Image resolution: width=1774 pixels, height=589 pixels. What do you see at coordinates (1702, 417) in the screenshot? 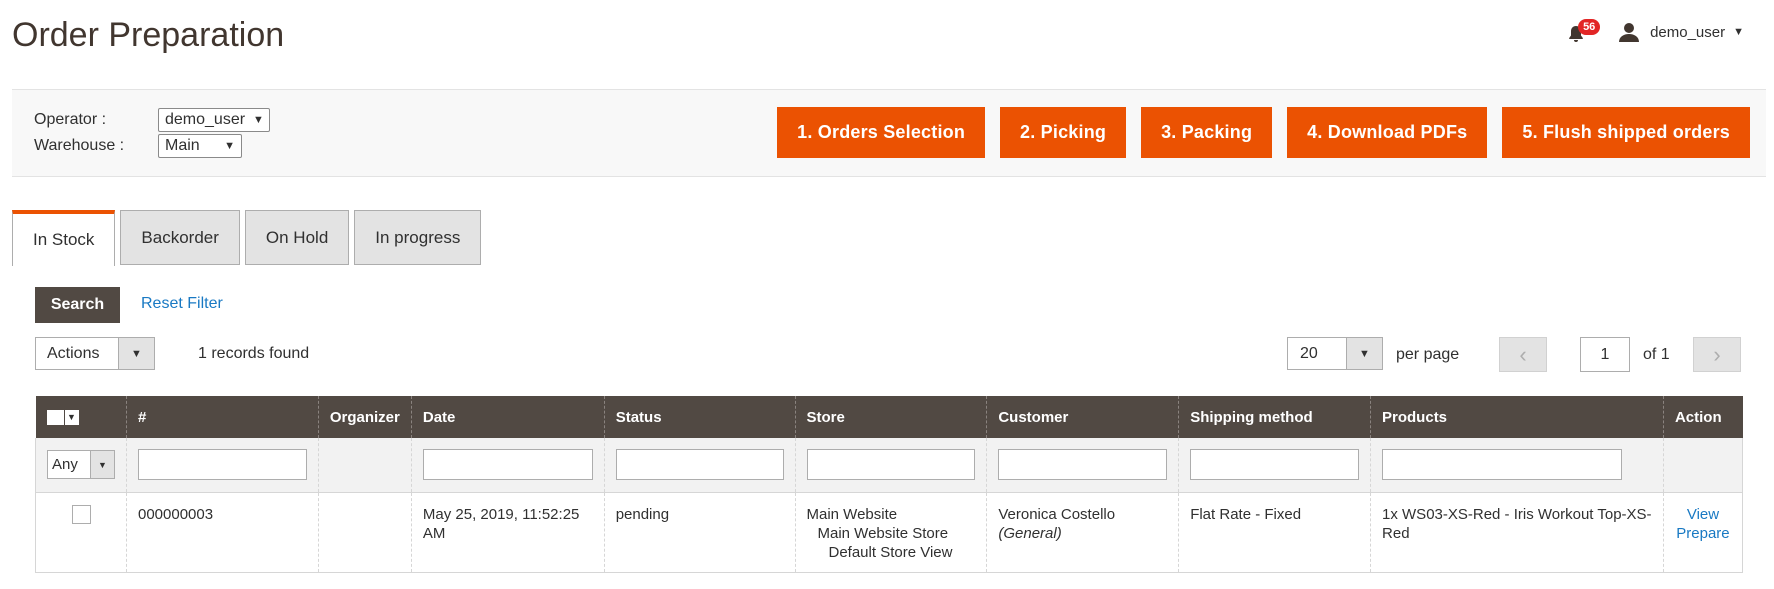
I see `column-action: Action` at bounding box center [1702, 417].